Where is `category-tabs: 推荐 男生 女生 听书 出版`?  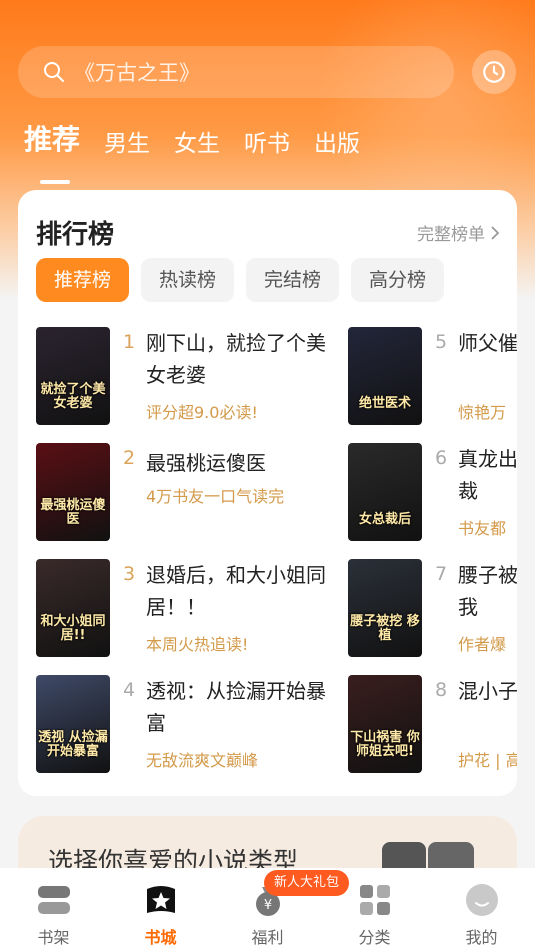 category-tabs: 推荐 男生 女生 听书 出版 is located at coordinates (204, 151).